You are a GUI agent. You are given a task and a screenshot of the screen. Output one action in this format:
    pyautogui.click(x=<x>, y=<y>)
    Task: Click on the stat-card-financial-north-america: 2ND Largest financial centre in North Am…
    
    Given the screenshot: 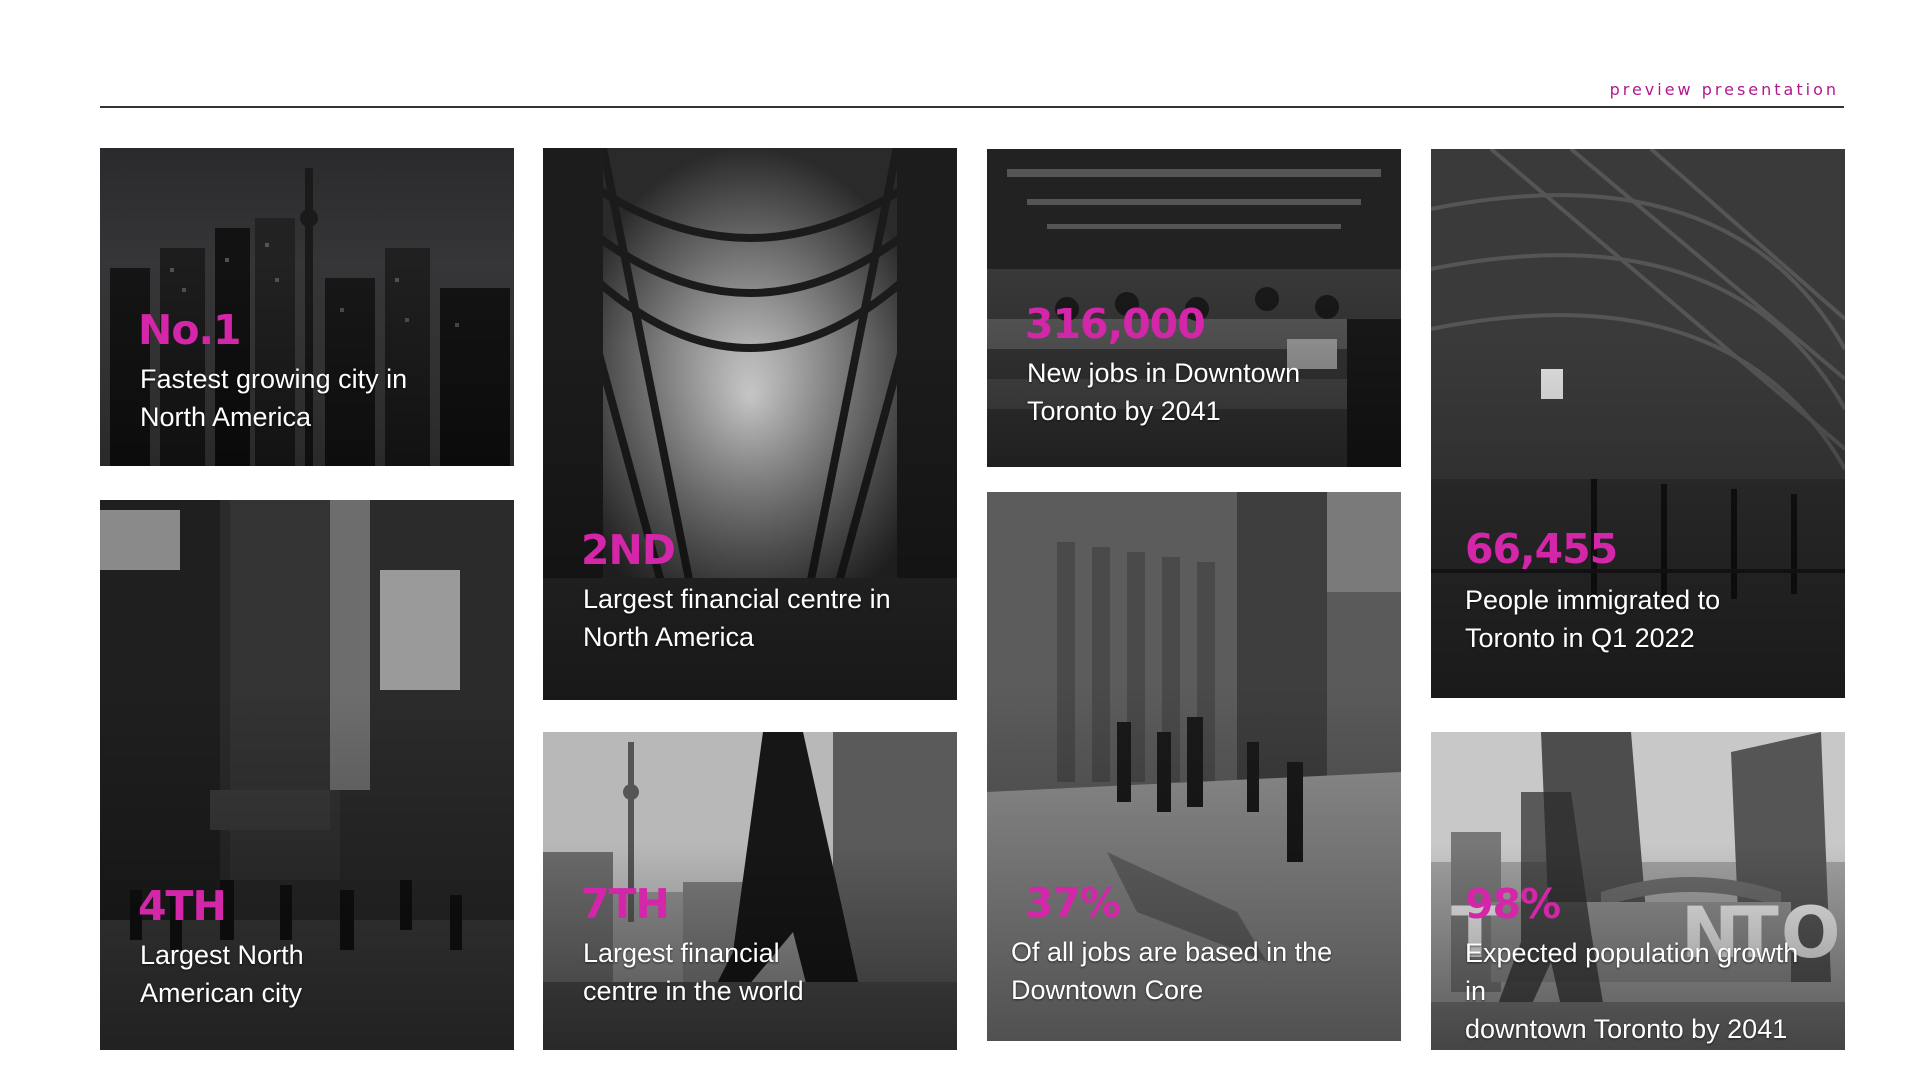 What is the action you would take?
    pyautogui.click(x=750, y=424)
    